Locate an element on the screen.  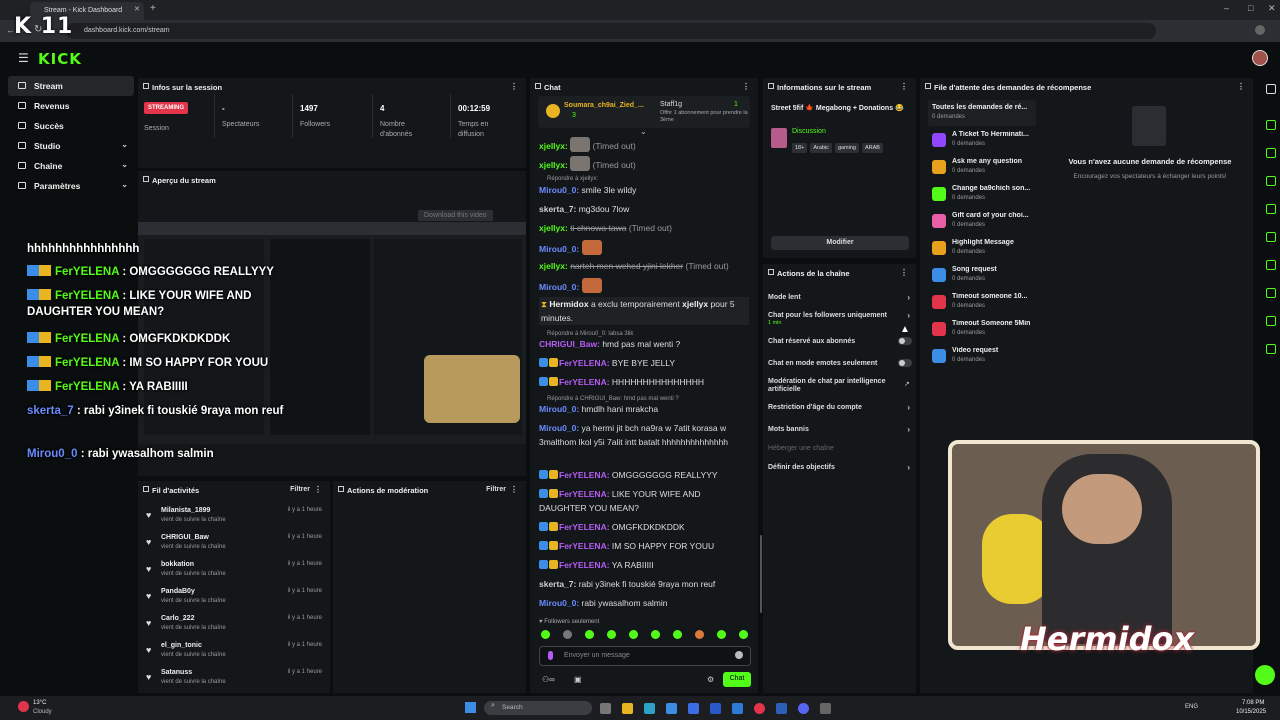
window-close-icon: ✕ is located at coordinates (1272, 8).